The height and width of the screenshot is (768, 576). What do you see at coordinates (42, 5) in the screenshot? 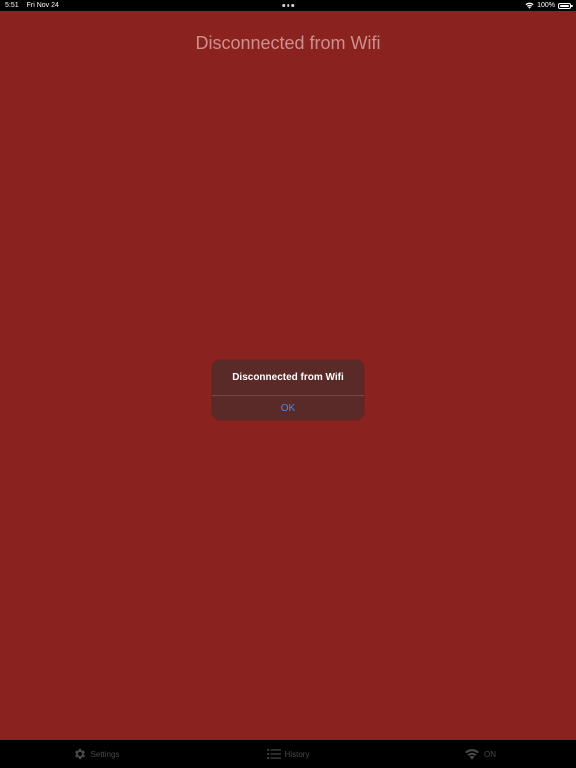
I see `status-date: Fri Nov 24` at bounding box center [42, 5].